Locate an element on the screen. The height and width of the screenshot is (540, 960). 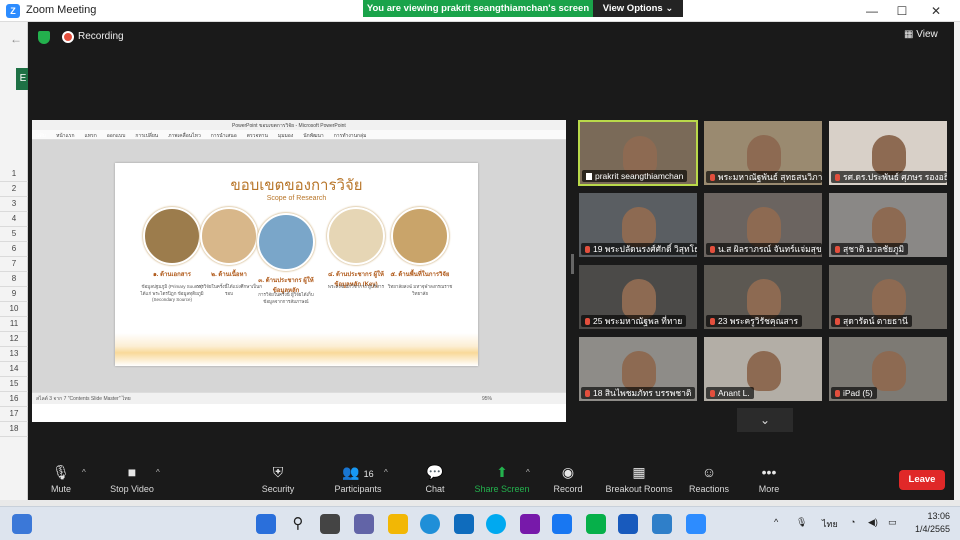
row-number: 5 is located at coordinates (14, 234).